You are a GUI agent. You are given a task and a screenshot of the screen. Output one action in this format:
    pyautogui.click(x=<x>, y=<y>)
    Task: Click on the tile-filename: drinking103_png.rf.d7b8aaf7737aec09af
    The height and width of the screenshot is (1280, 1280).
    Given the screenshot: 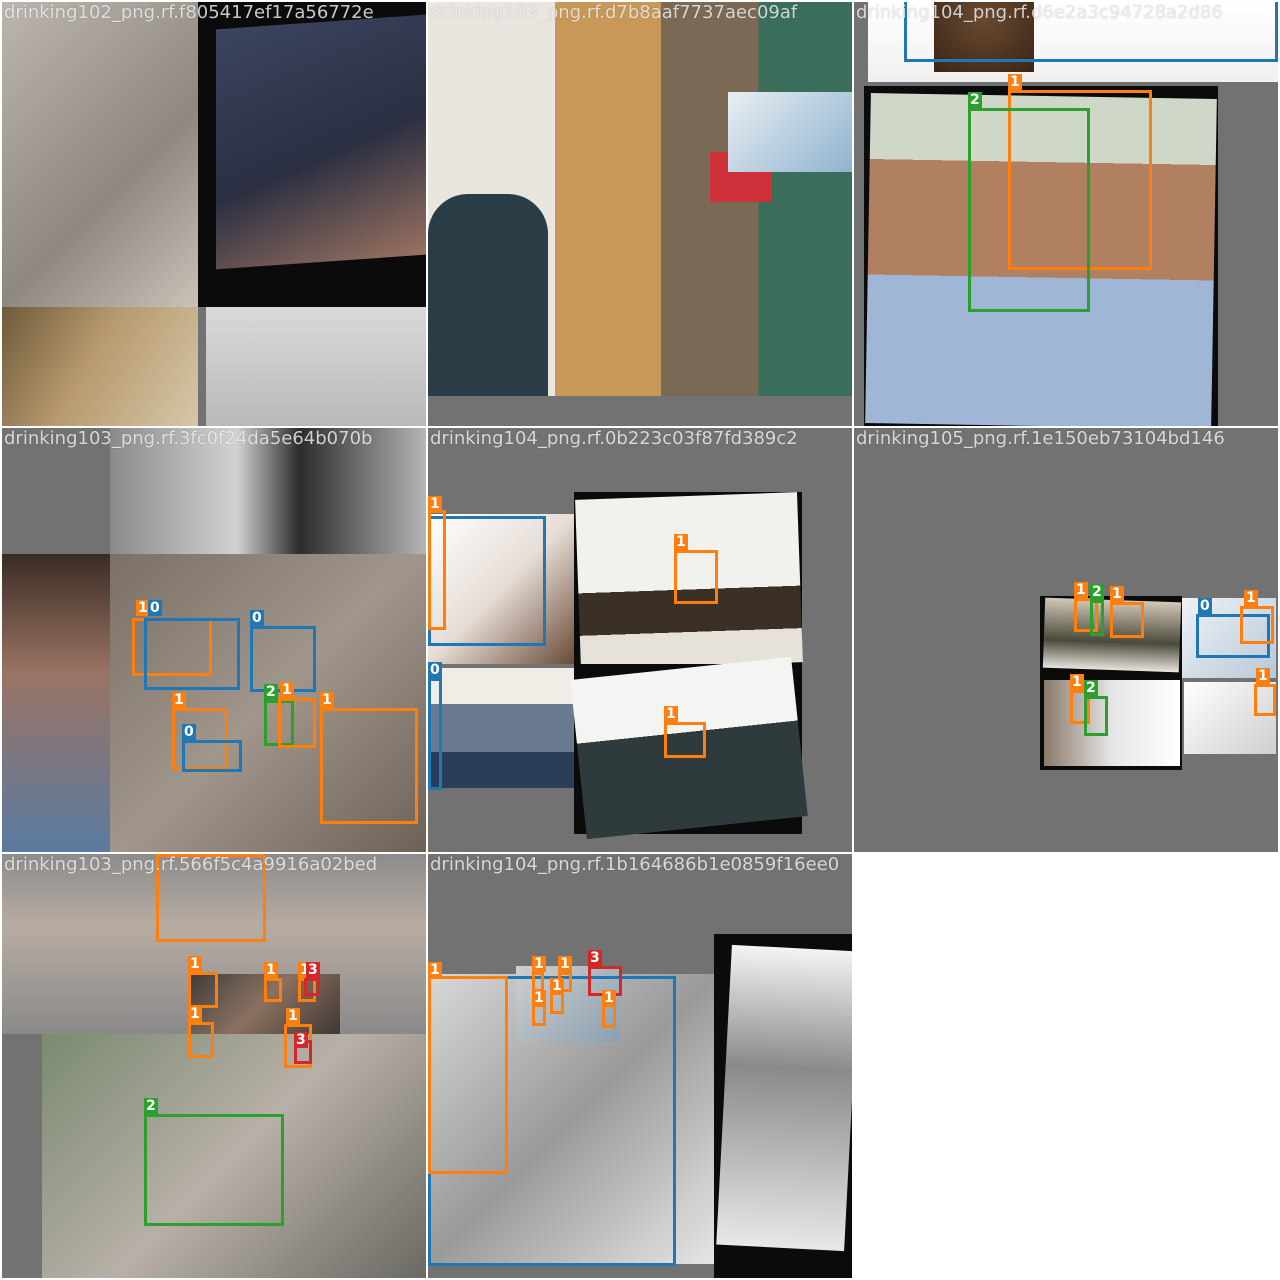 What is the action you would take?
    pyautogui.click(x=614, y=12)
    